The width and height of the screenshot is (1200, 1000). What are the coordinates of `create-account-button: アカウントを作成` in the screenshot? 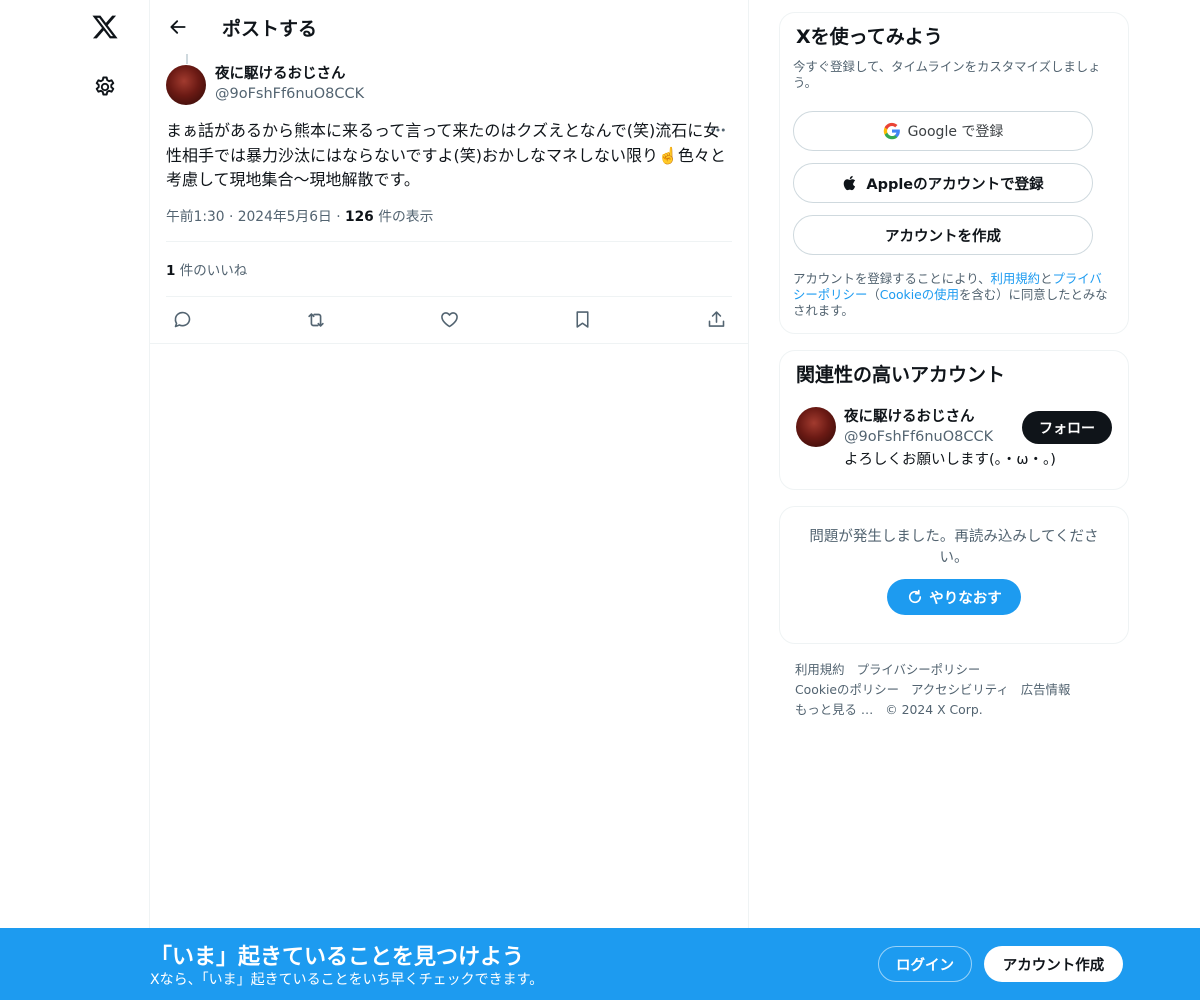 It's located at (943, 235).